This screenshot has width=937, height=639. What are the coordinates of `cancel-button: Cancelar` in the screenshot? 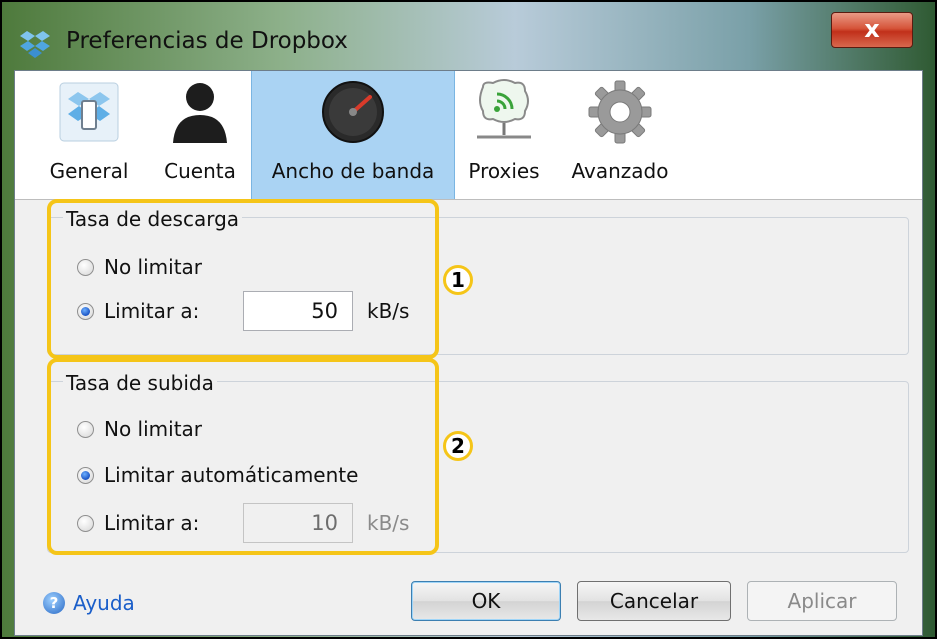 It's located at (654, 601).